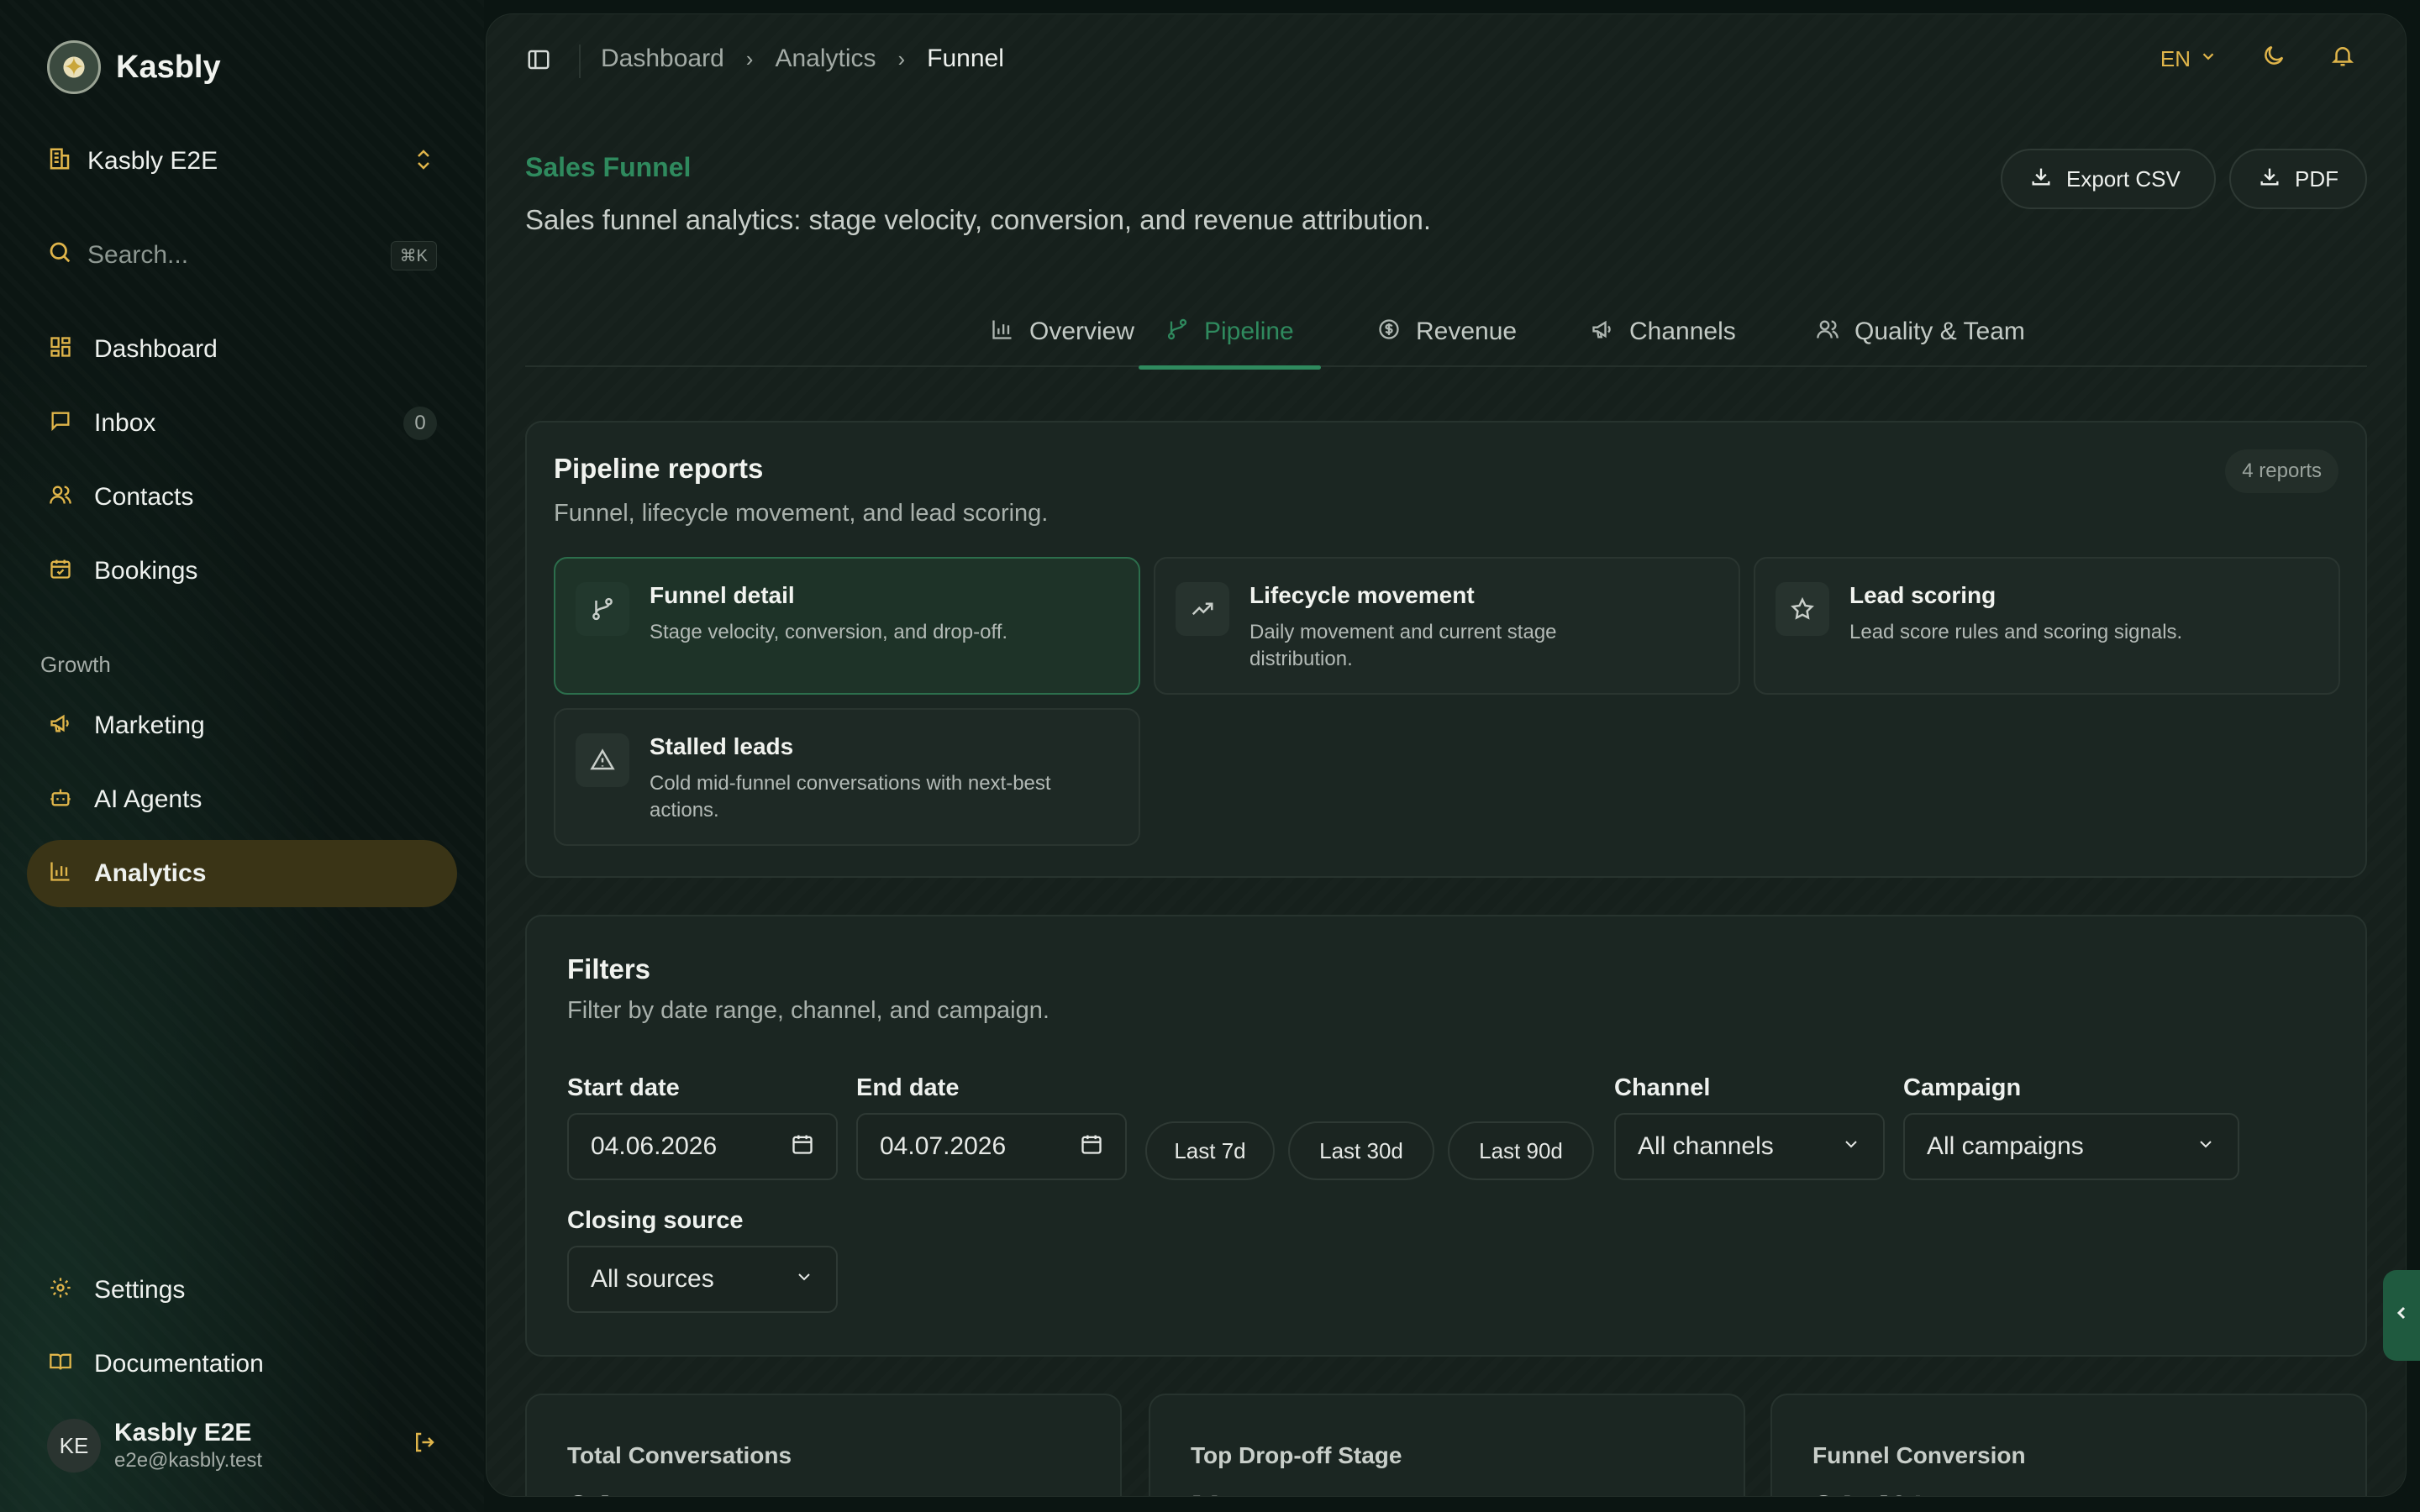 The height and width of the screenshot is (1512, 2420). I want to click on sidebar-item-ai-agents: AI Agents, so click(242, 799).